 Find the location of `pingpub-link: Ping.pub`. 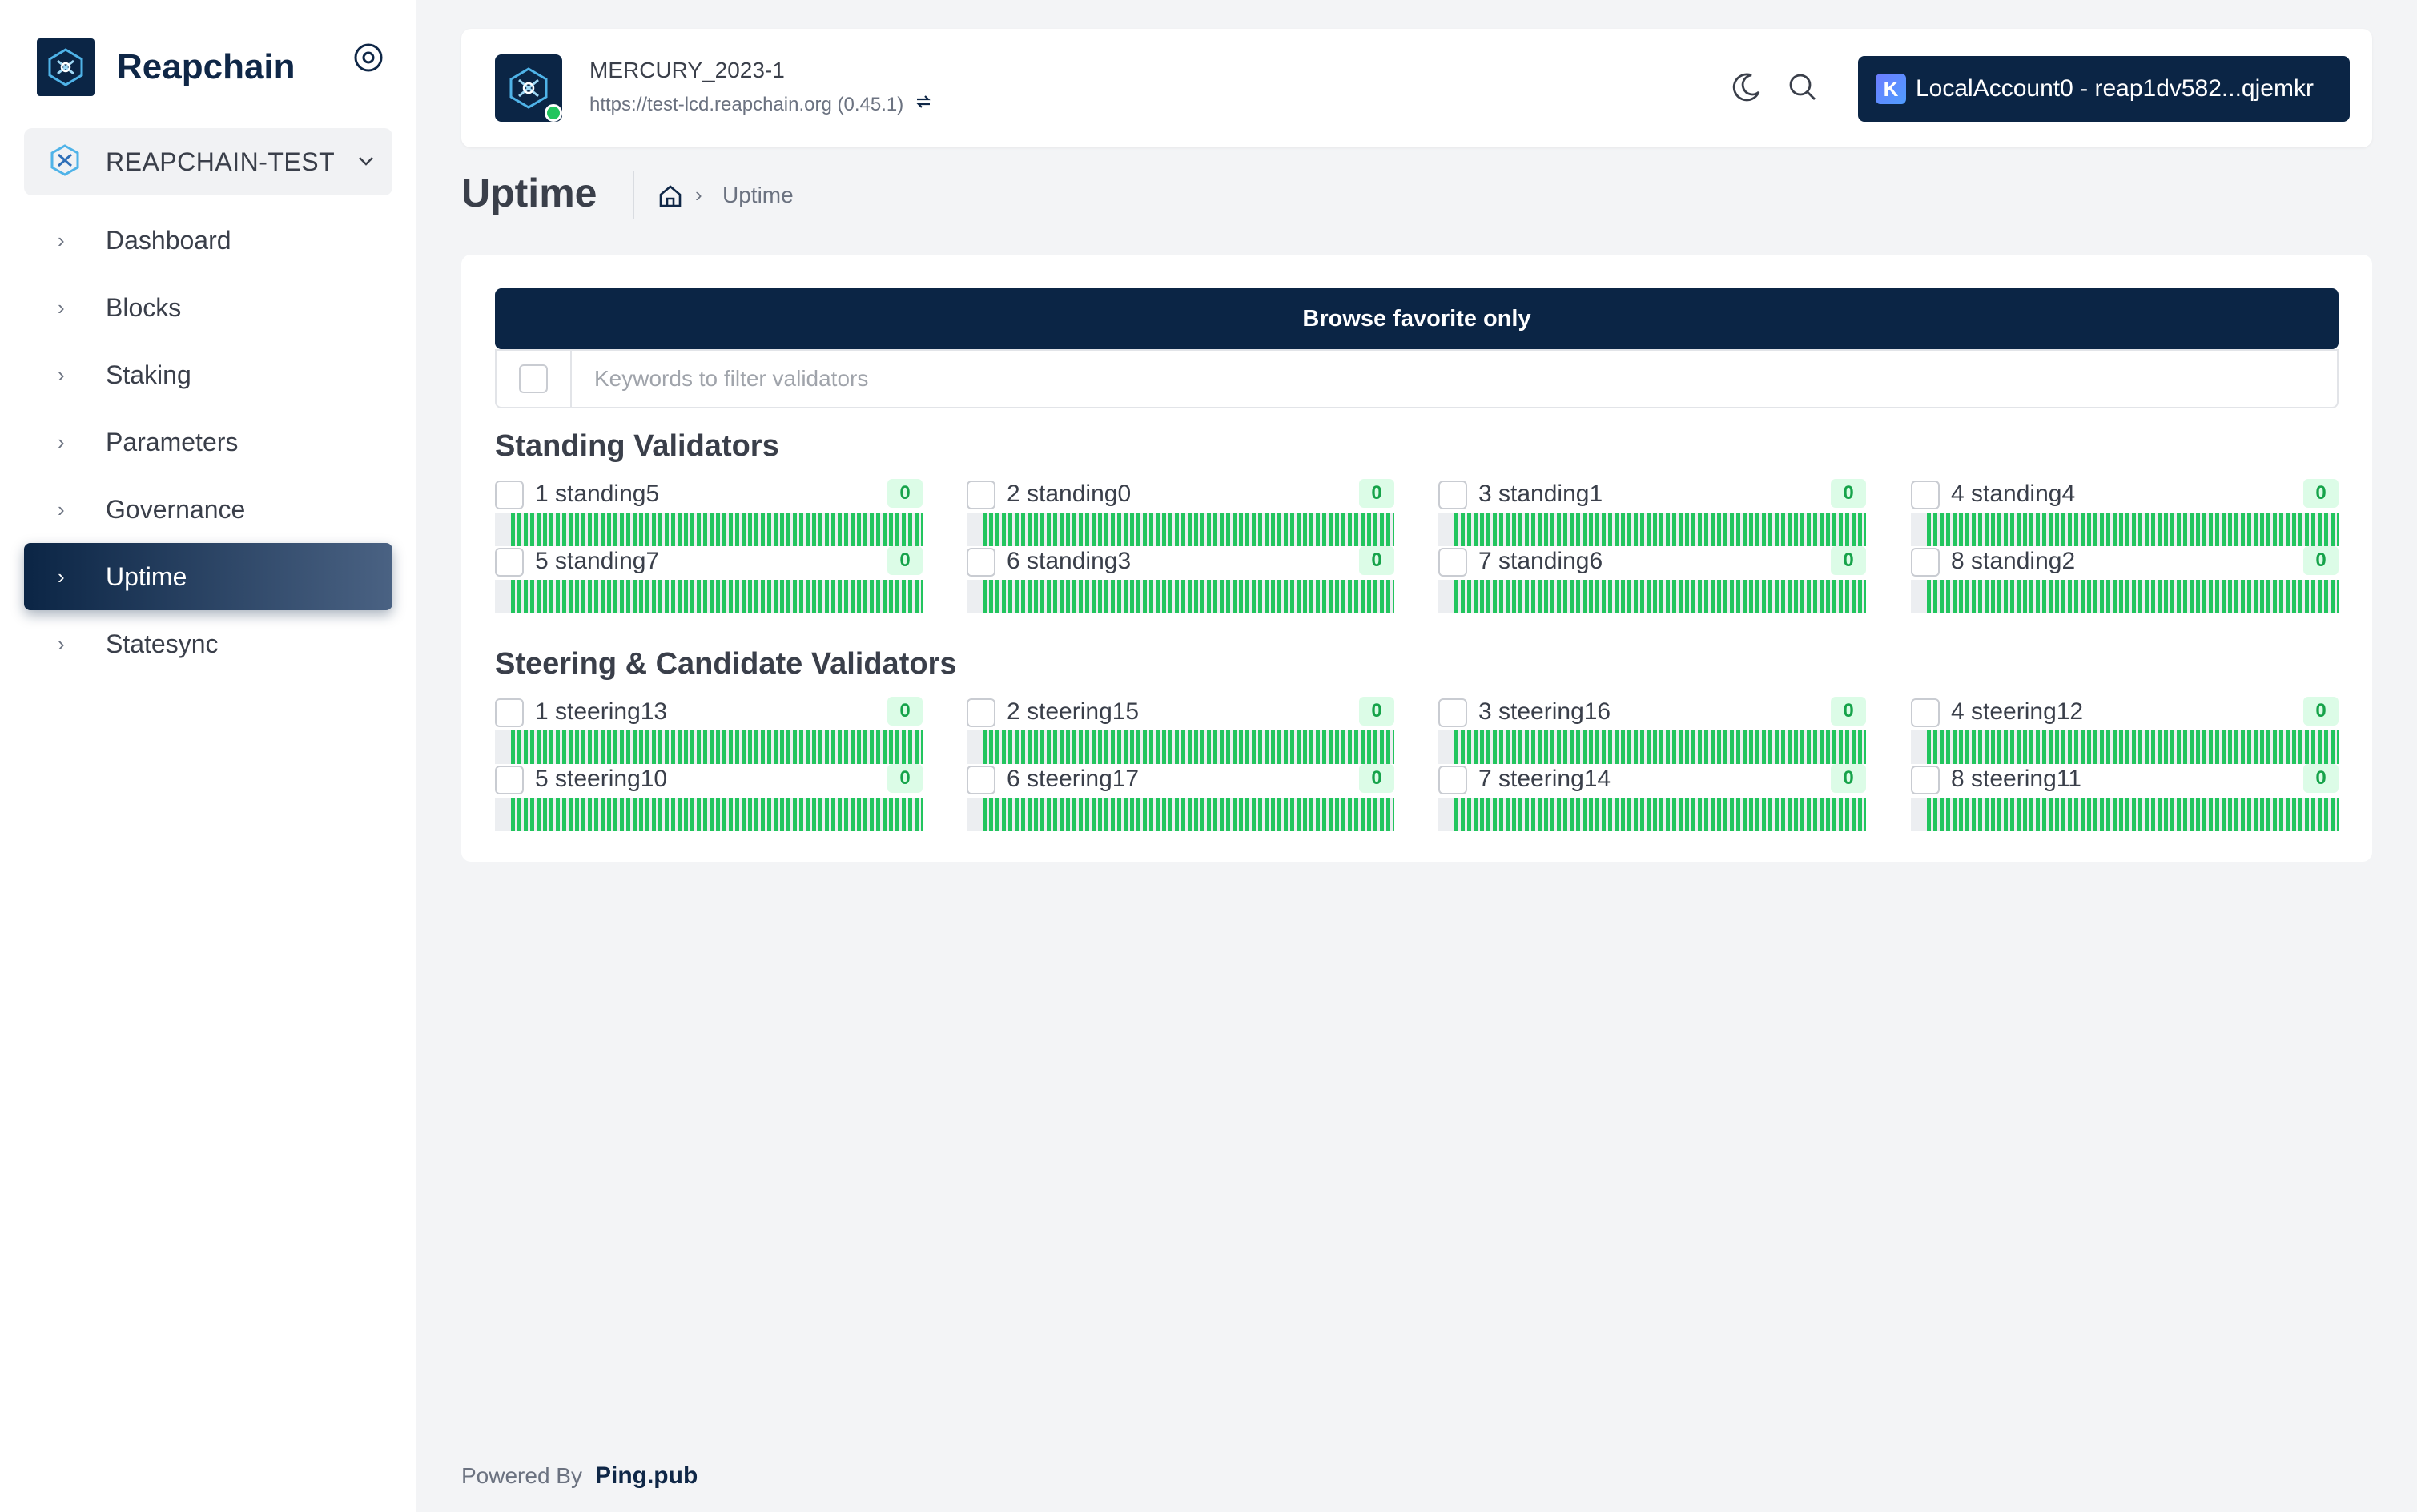

pingpub-link: Ping.pub is located at coordinates (646, 1476).